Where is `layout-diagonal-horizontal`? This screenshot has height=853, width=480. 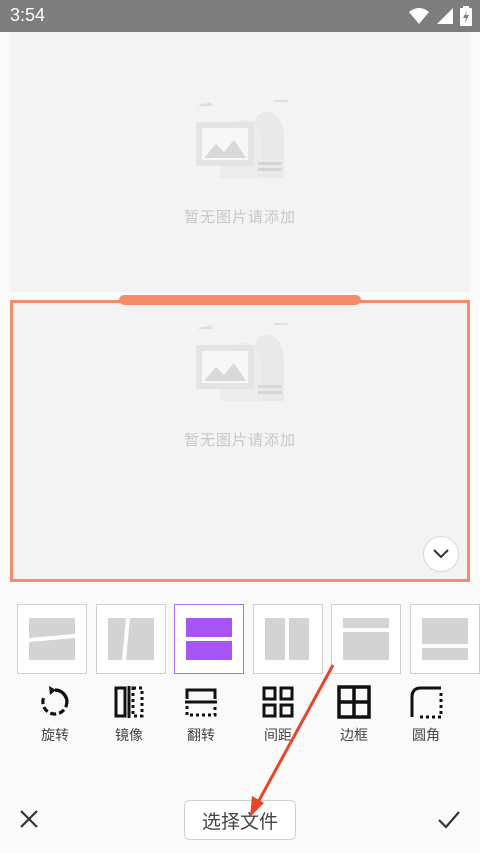
layout-diagonal-horizontal is located at coordinates (52, 639).